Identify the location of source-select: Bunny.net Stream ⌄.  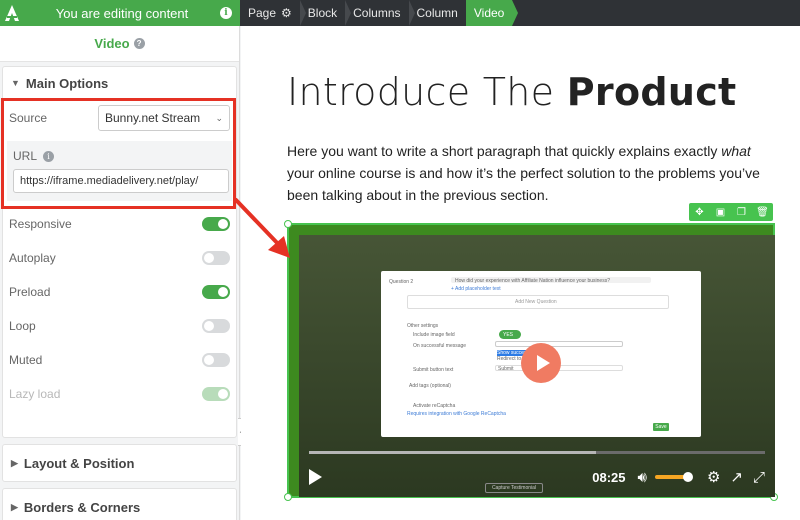
(164, 118).